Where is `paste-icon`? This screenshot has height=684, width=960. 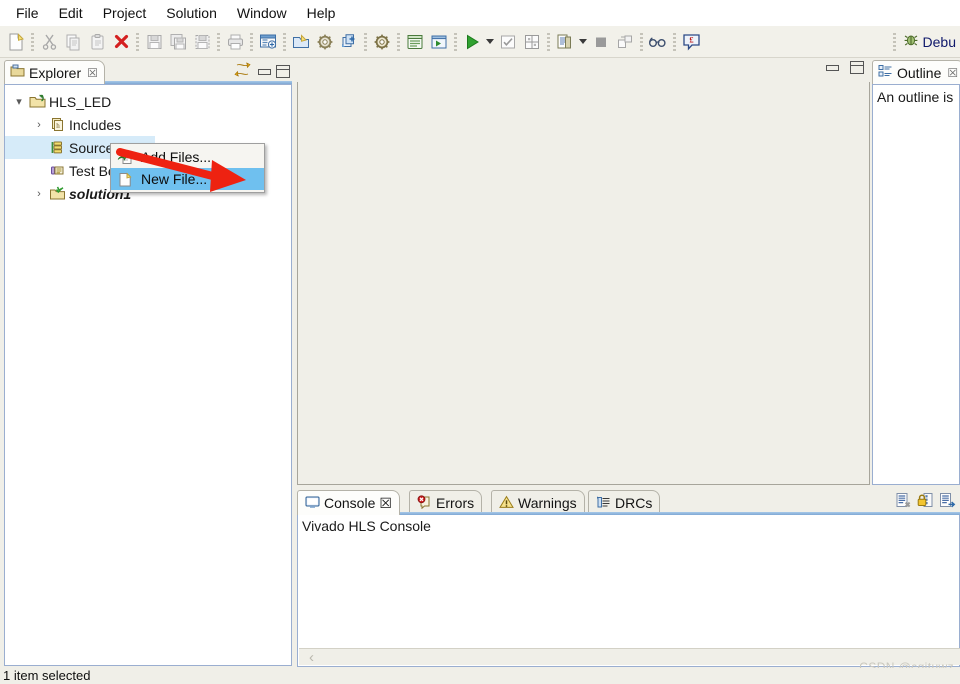 paste-icon is located at coordinates (97, 42).